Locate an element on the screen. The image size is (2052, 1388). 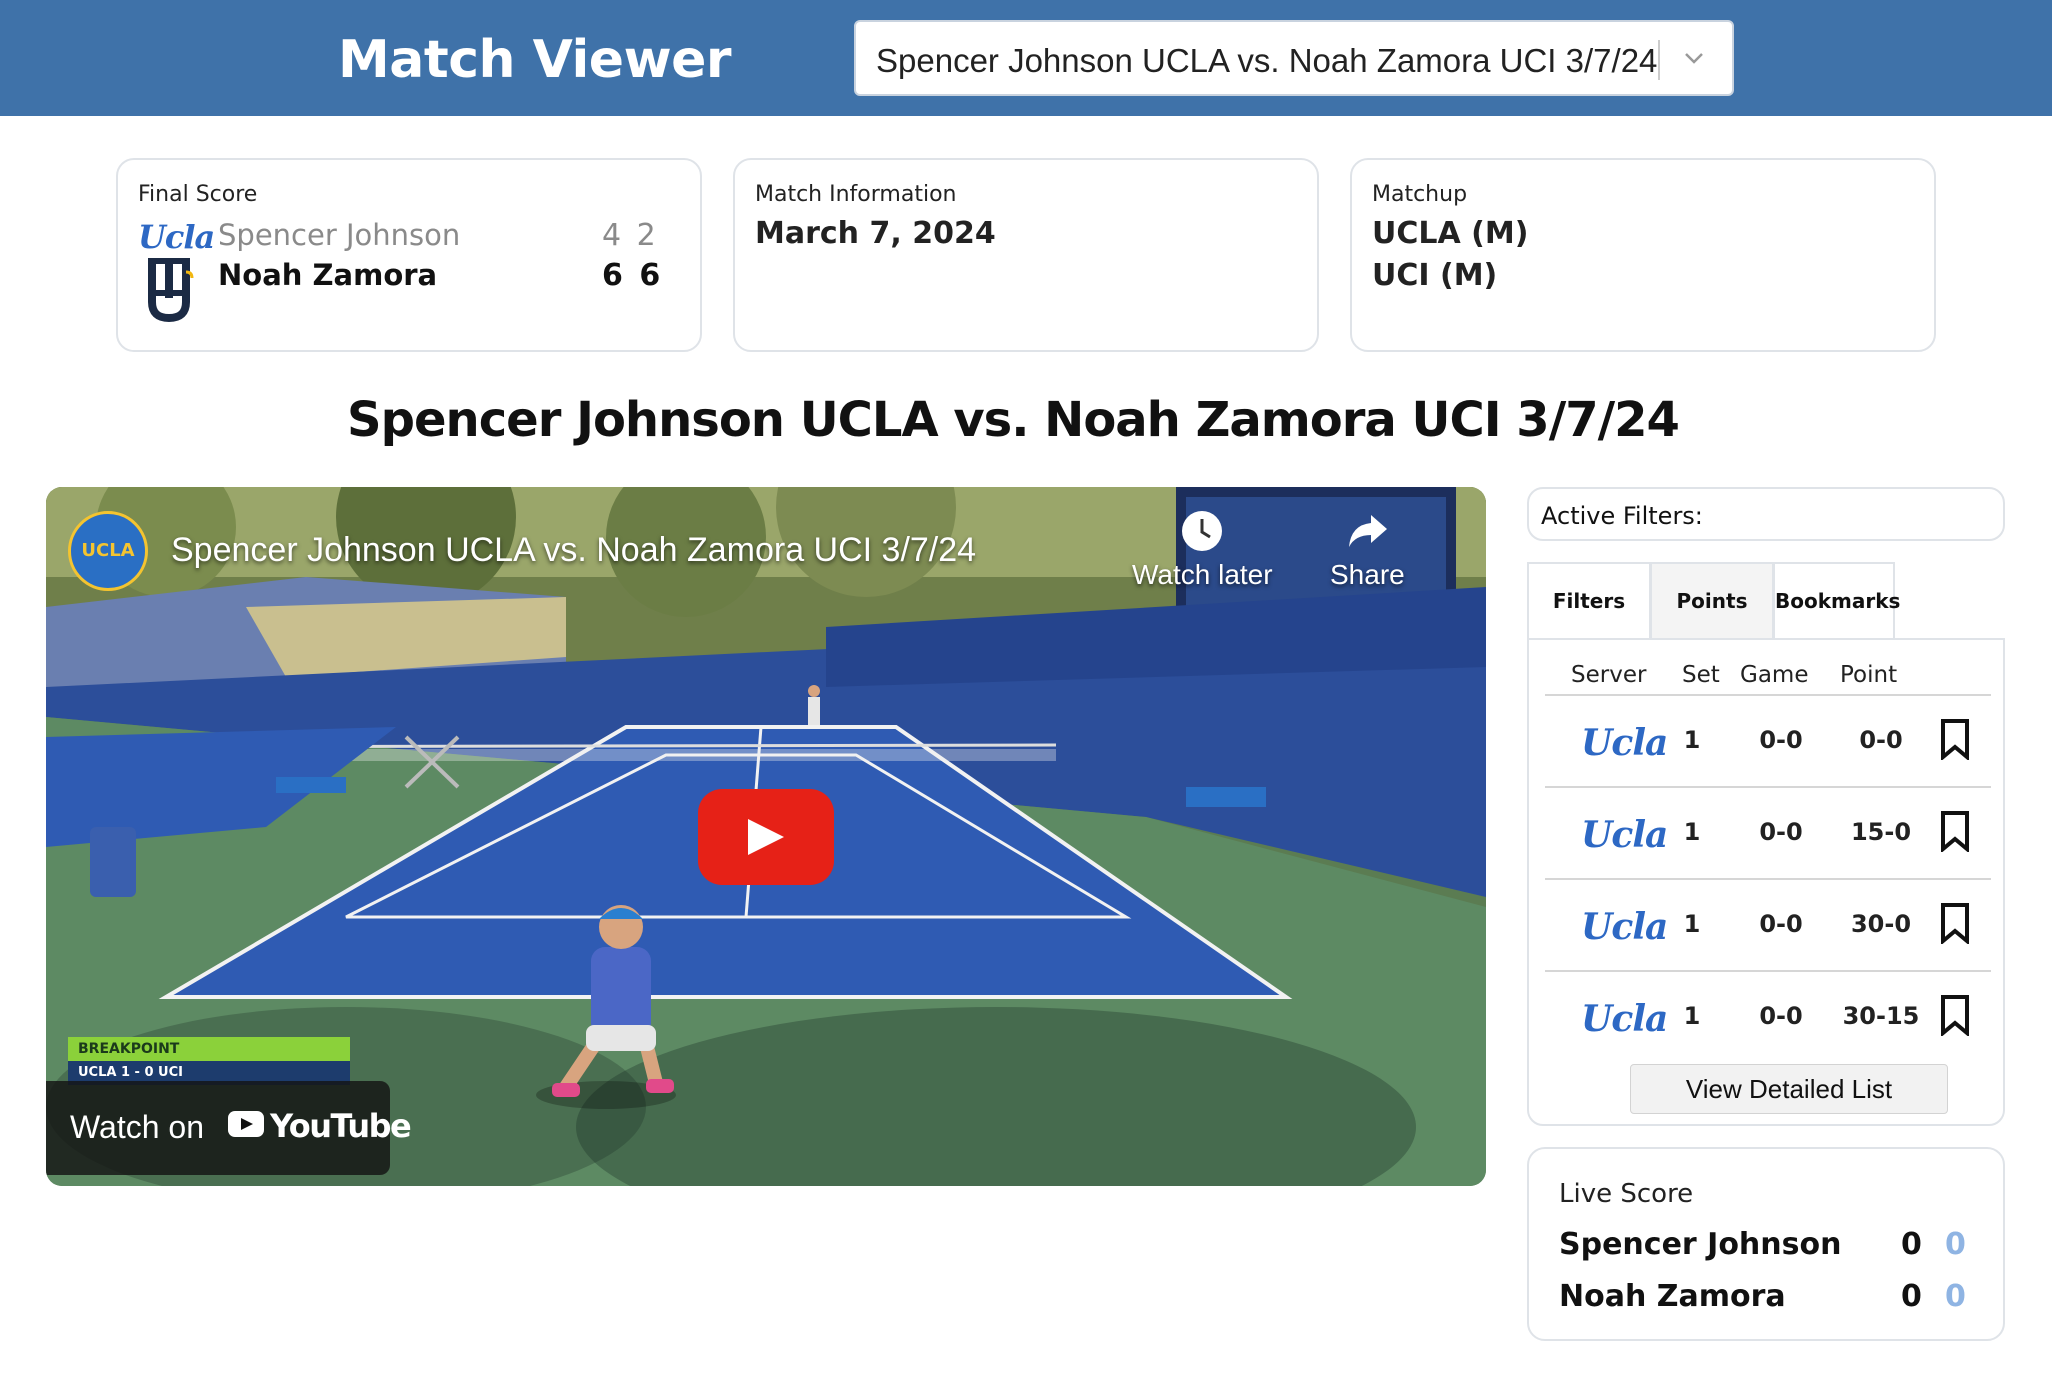
scorebug-title: BREAKPOINT is located at coordinates (129, 1049).